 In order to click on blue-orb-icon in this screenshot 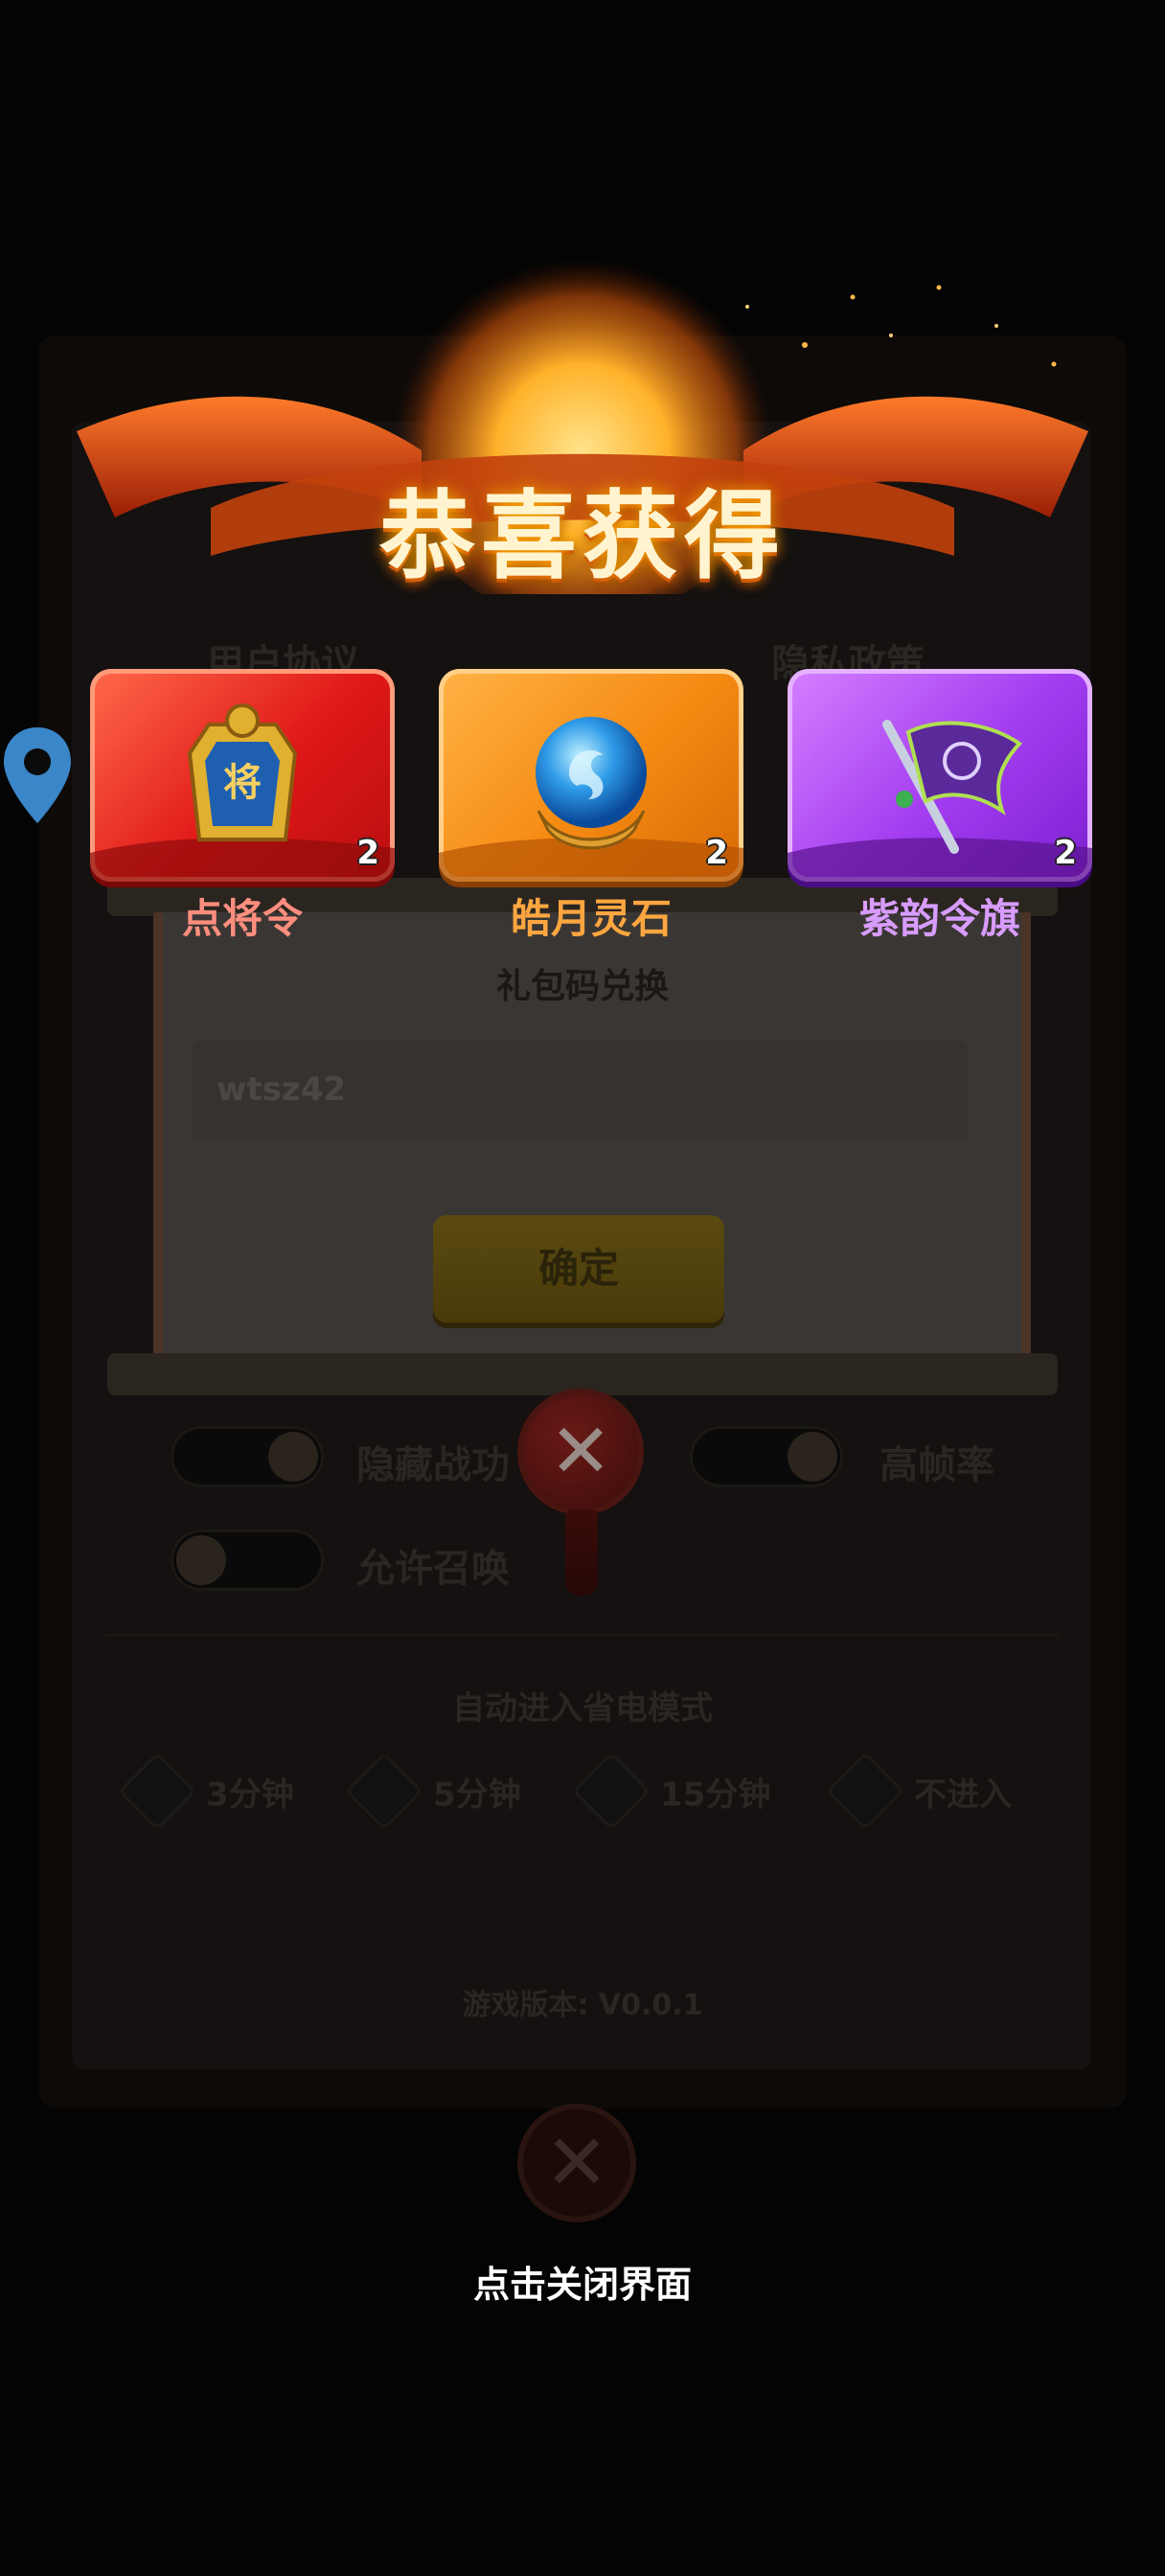, I will do `click(592, 783)`.